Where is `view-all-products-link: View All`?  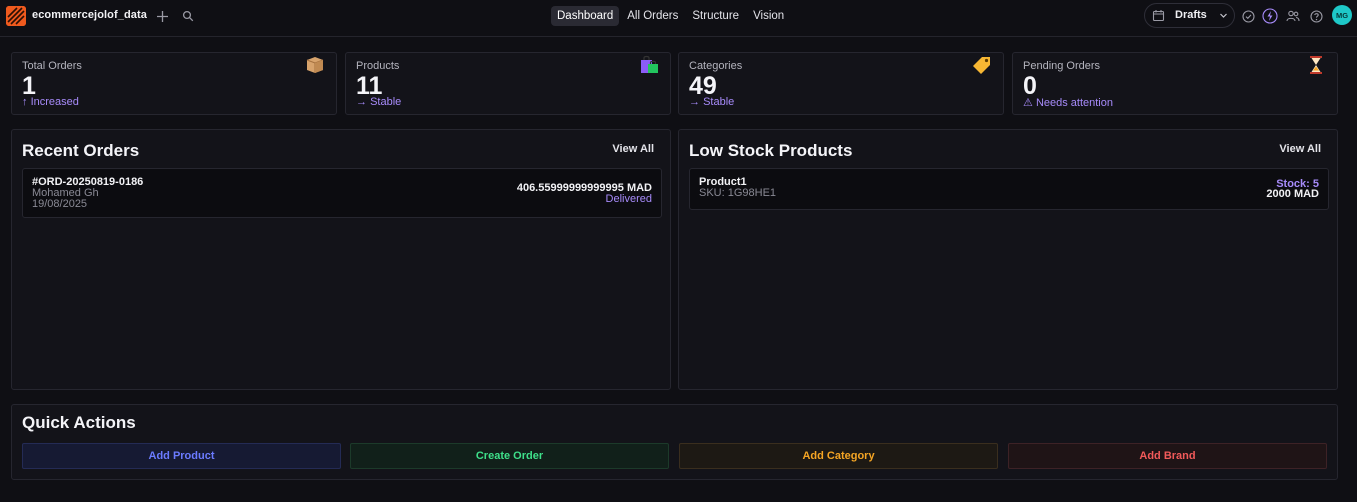 view-all-products-link: View All is located at coordinates (1300, 149).